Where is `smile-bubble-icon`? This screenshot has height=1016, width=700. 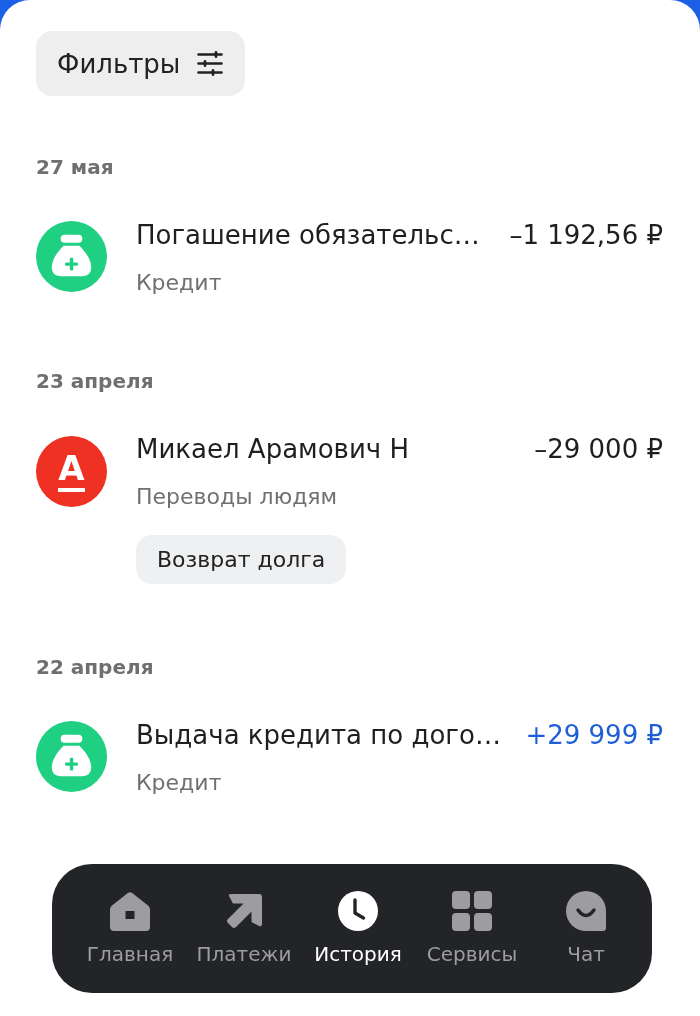 smile-bubble-icon is located at coordinates (586, 911).